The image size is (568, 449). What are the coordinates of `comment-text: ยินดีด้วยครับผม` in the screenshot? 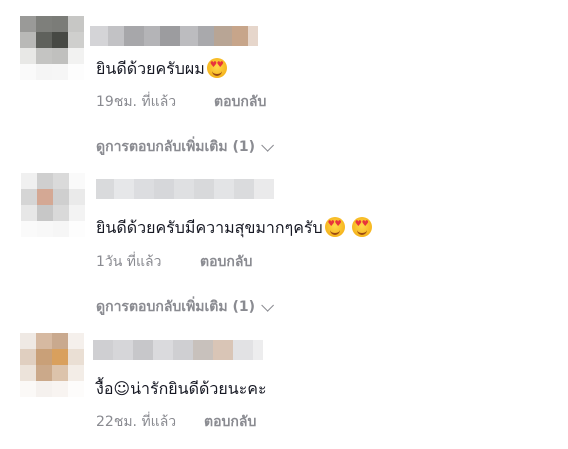 It's located at (161, 69).